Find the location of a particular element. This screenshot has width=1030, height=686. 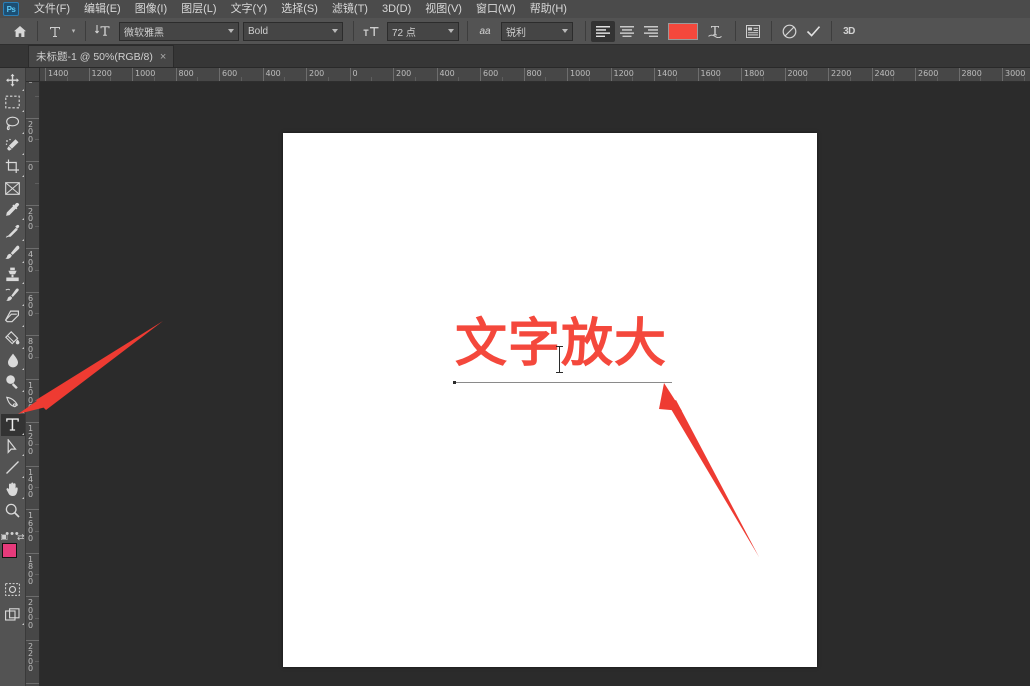

document-tab: 未标题-1 @ 50%(RGB/8) × is located at coordinates (101, 56).